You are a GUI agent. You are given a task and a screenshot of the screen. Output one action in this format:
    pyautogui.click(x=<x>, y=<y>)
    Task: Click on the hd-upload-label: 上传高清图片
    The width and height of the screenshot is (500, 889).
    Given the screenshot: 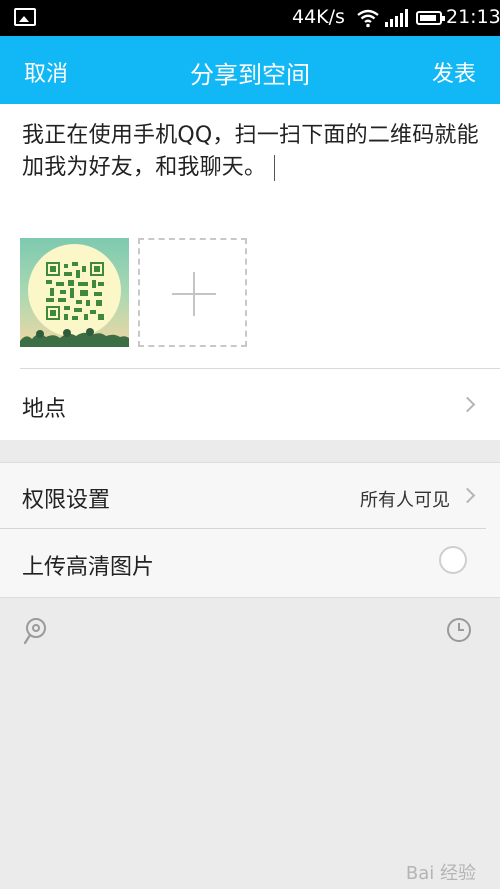 What is the action you would take?
    pyautogui.click(x=88, y=567)
    